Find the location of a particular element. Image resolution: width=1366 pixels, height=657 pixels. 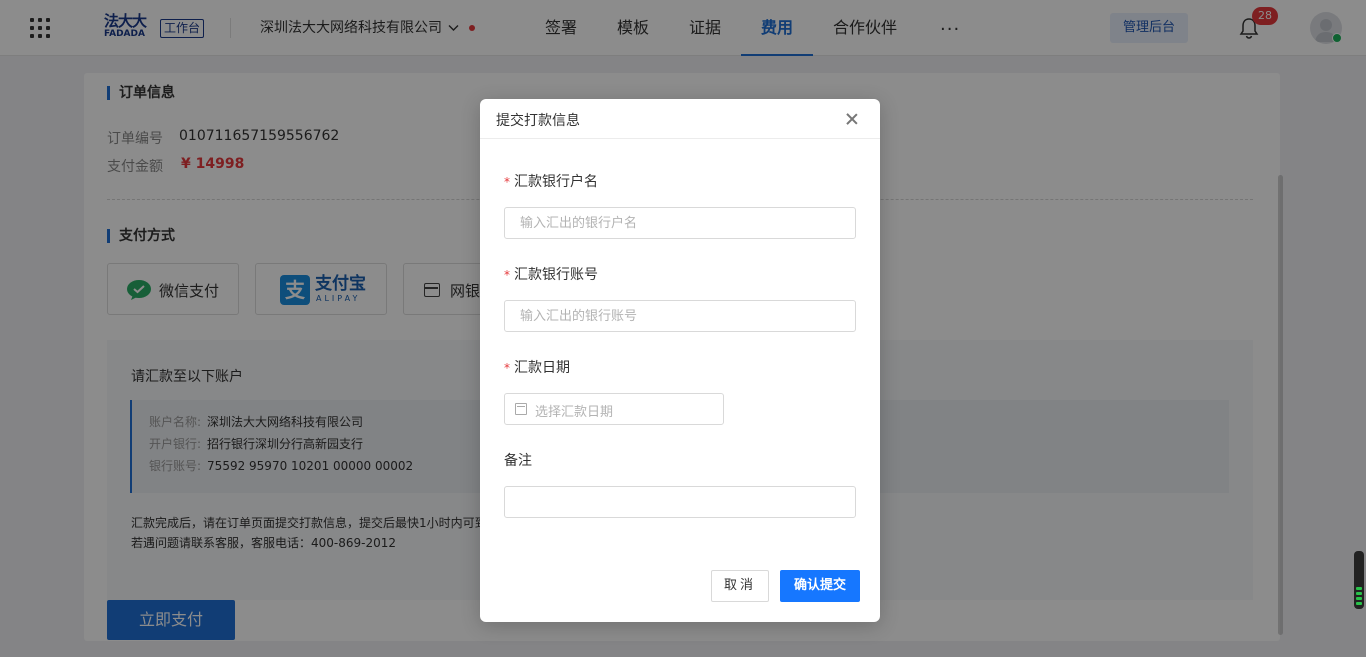

cancel-button: 取消 is located at coordinates (740, 586).